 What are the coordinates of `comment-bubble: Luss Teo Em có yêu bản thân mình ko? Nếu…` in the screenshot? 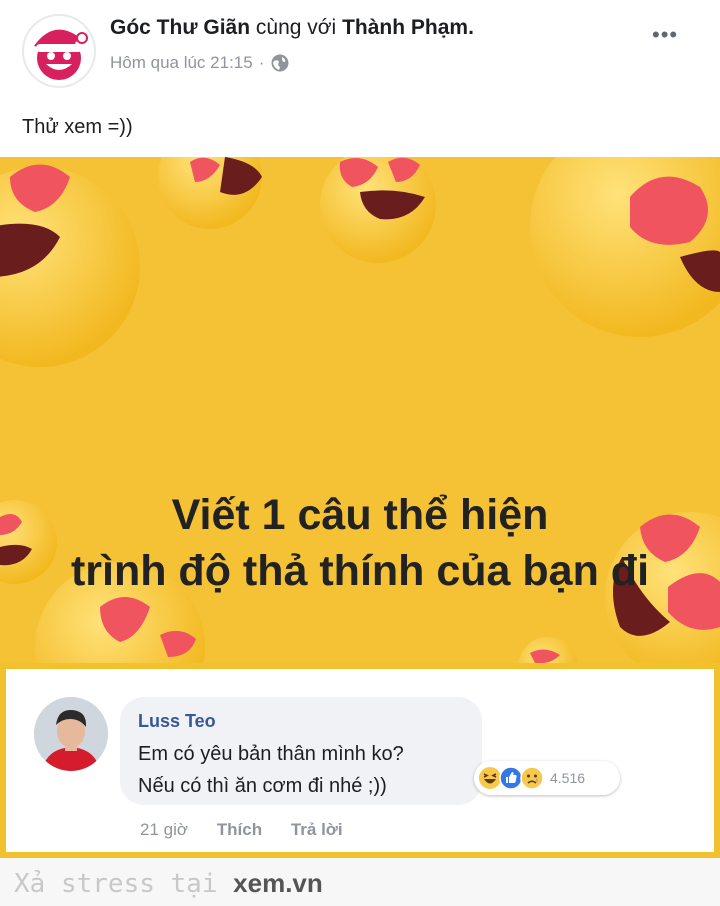 It's located at (301, 751).